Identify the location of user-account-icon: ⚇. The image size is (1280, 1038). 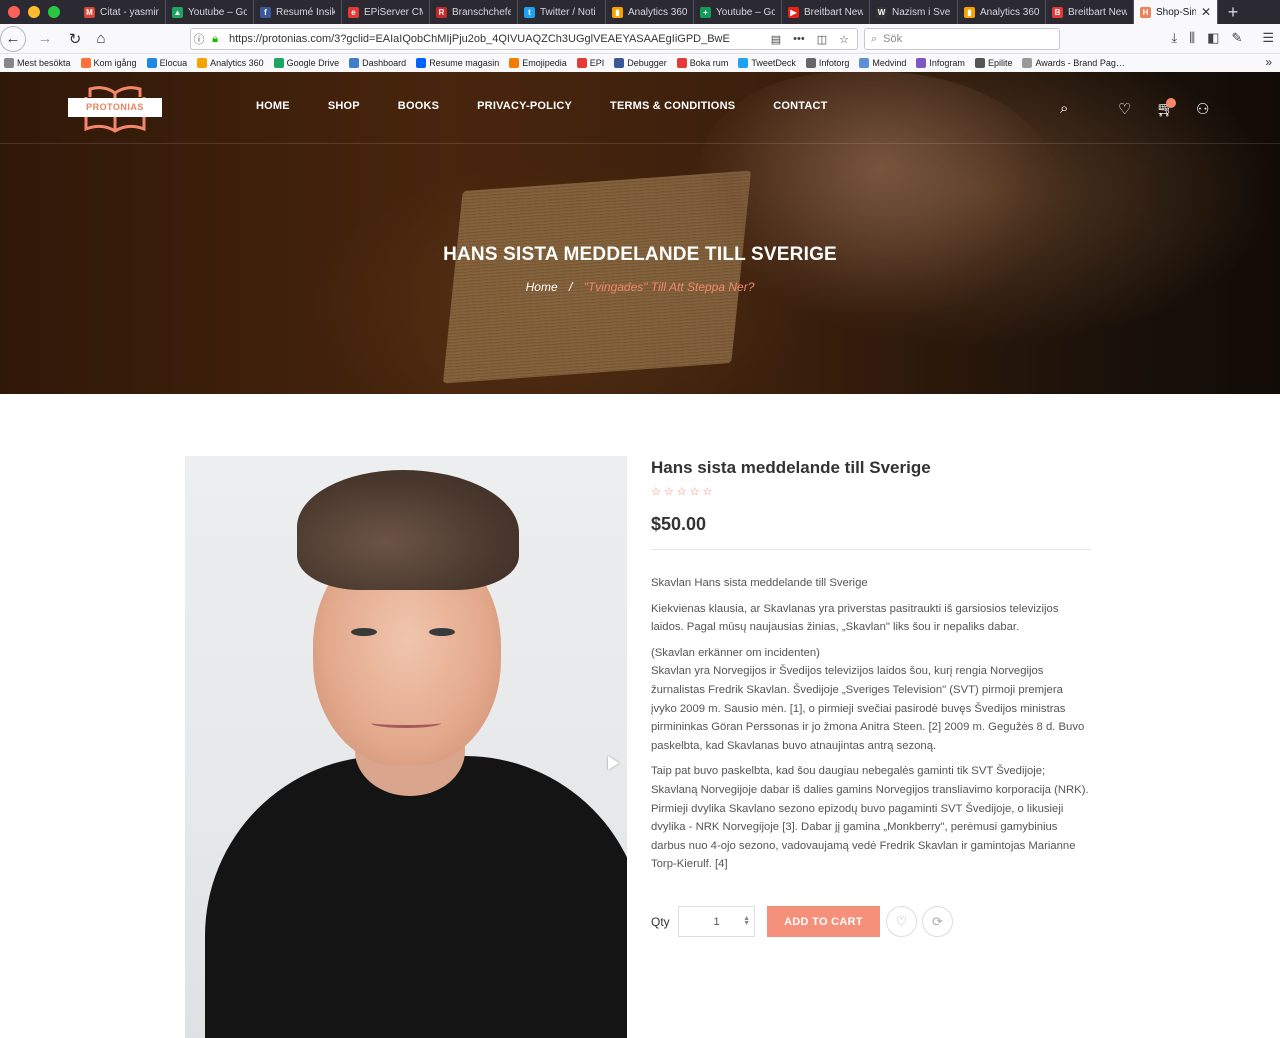
(1202, 109).